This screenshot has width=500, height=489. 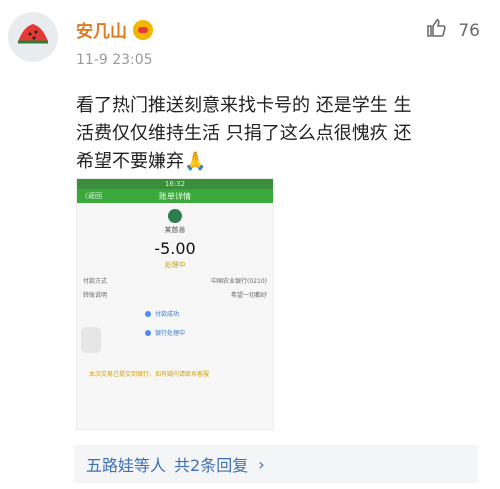 What do you see at coordinates (143, 29) in the screenshot?
I see `emoji-badge-icon` at bounding box center [143, 29].